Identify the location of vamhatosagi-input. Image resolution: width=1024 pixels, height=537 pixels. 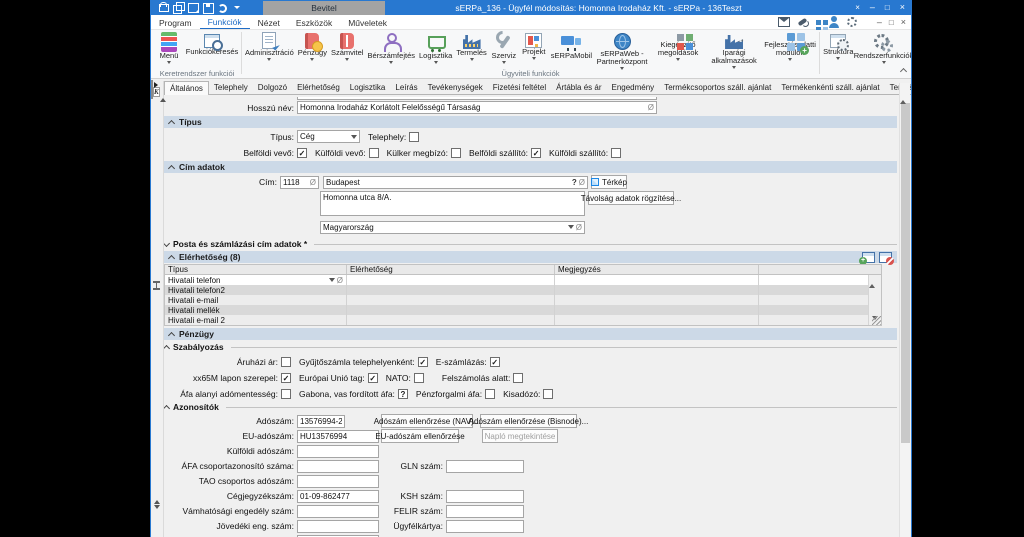
(338, 511).